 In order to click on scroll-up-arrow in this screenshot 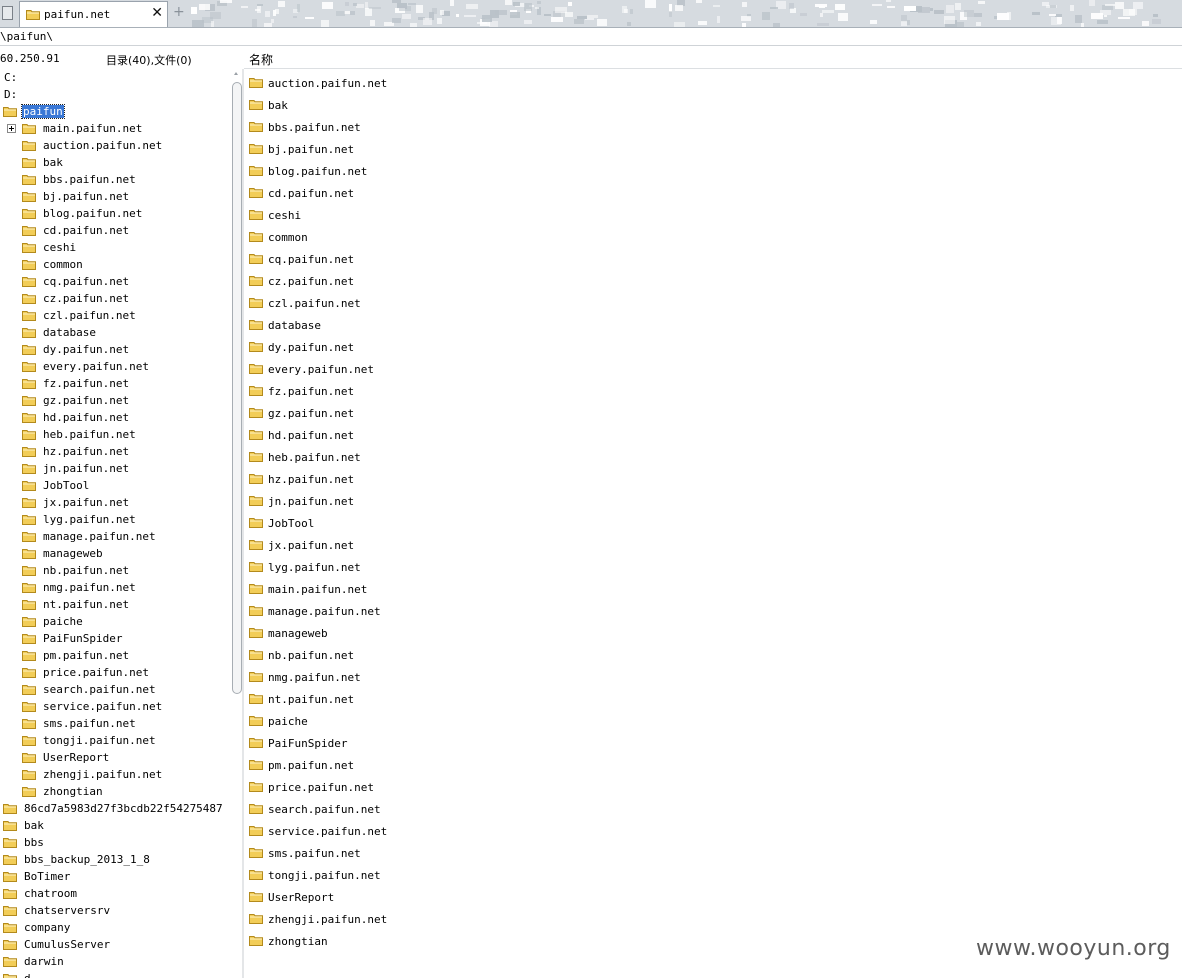, I will do `click(236, 73)`.